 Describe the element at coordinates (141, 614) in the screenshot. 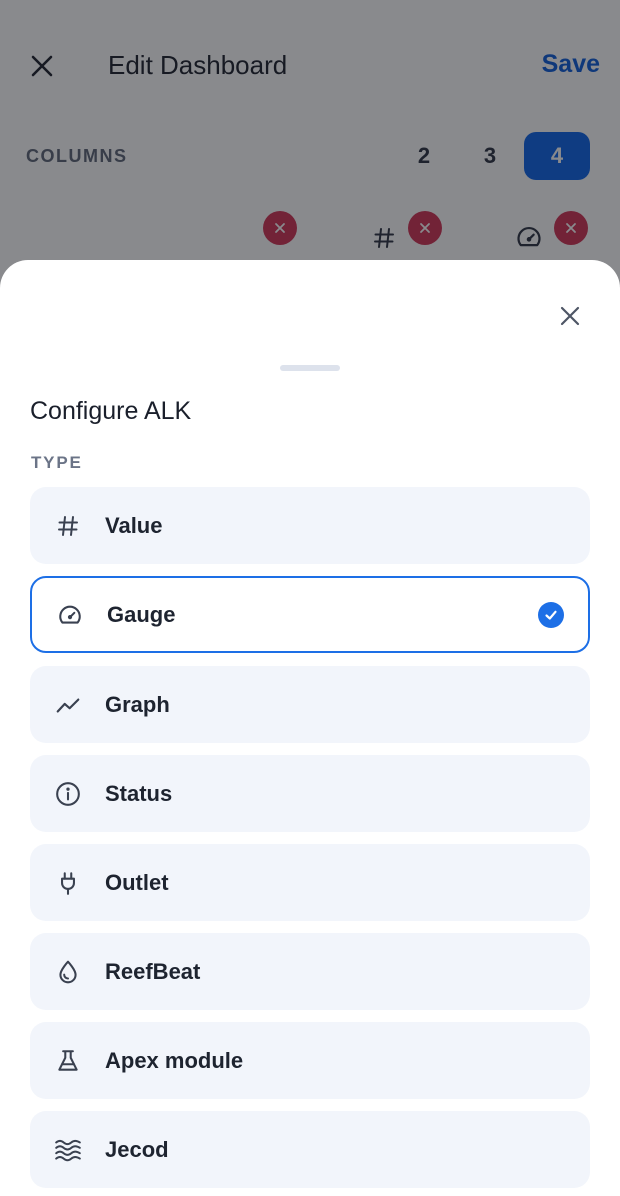

I see `type-option-label: Gauge` at that location.